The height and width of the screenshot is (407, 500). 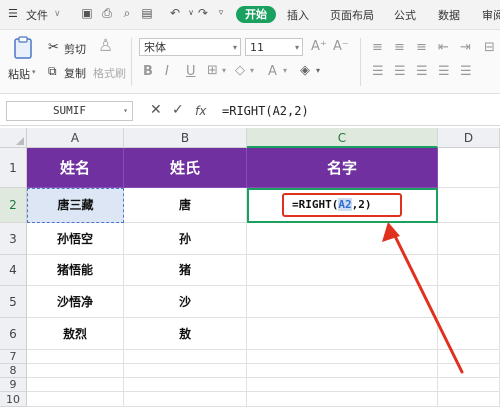 What do you see at coordinates (13, 399) in the screenshot?
I see `row-header-10: 10` at bounding box center [13, 399].